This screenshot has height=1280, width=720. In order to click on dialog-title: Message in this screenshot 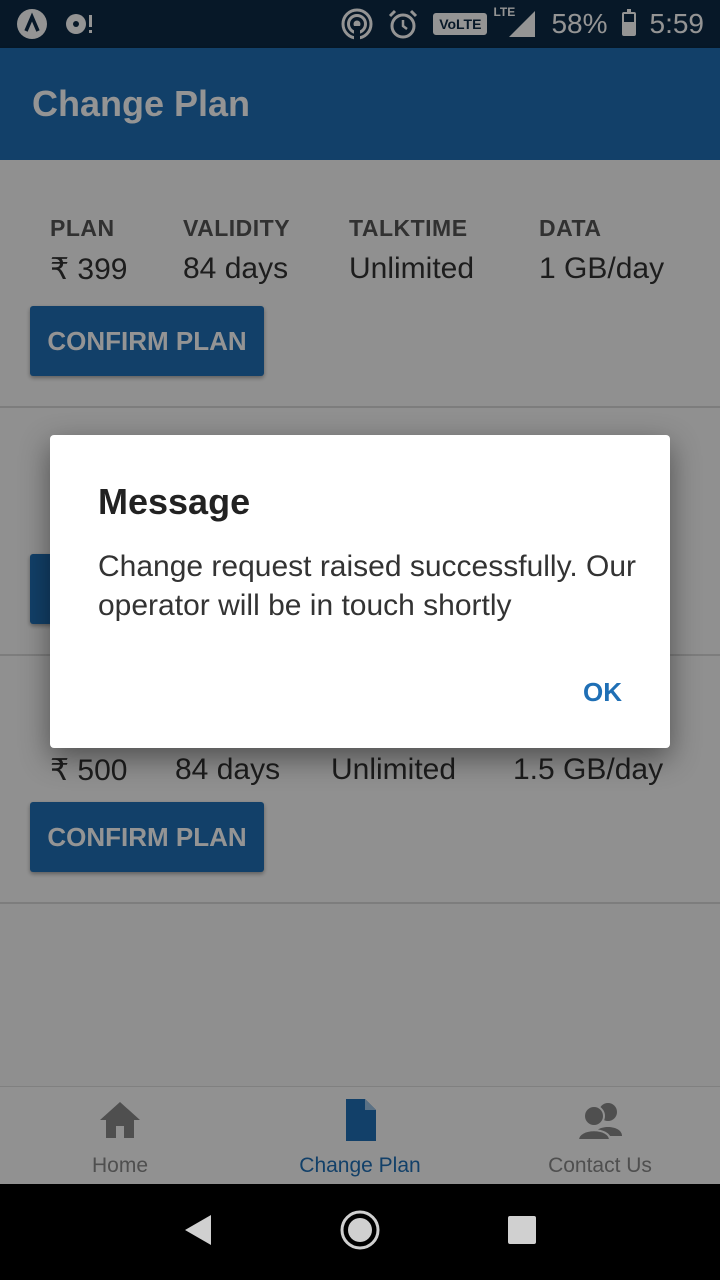, I will do `click(174, 501)`.